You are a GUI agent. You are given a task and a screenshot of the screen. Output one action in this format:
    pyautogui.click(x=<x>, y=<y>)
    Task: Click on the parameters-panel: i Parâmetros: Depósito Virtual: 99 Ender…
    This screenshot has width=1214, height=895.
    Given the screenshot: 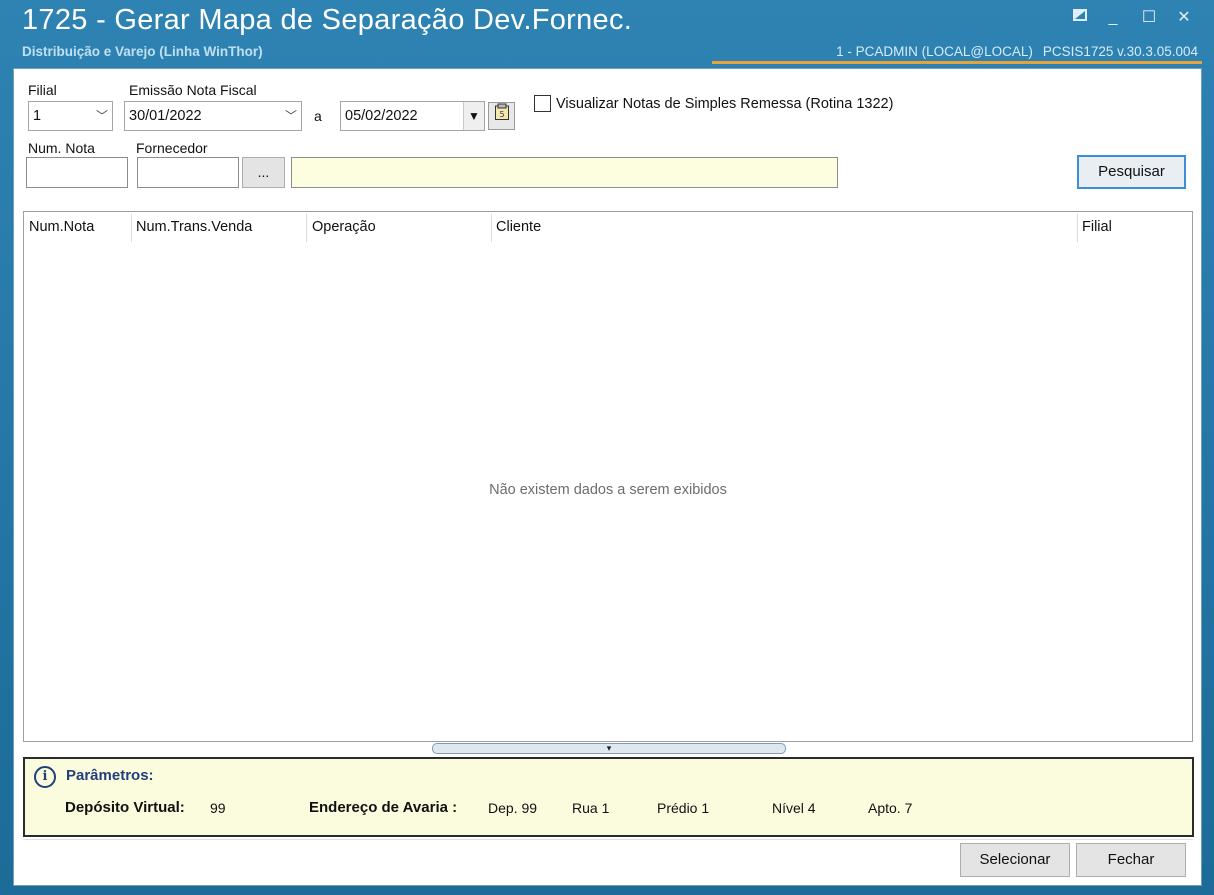 What is the action you would take?
    pyautogui.click(x=608, y=797)
    